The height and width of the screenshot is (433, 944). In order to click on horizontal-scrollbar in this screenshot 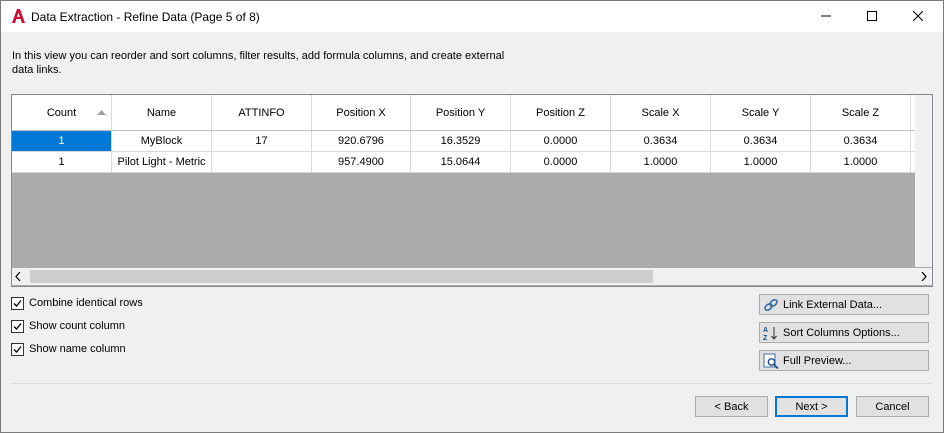, I will do `click(472, 276)`.